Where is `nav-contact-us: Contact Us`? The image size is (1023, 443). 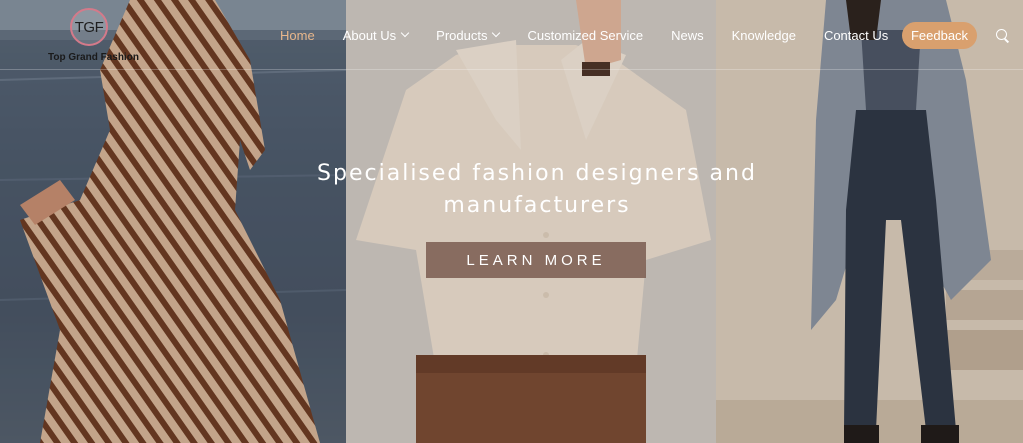
nav-contact-us: Contact Us is located at coordinates (856, 35).